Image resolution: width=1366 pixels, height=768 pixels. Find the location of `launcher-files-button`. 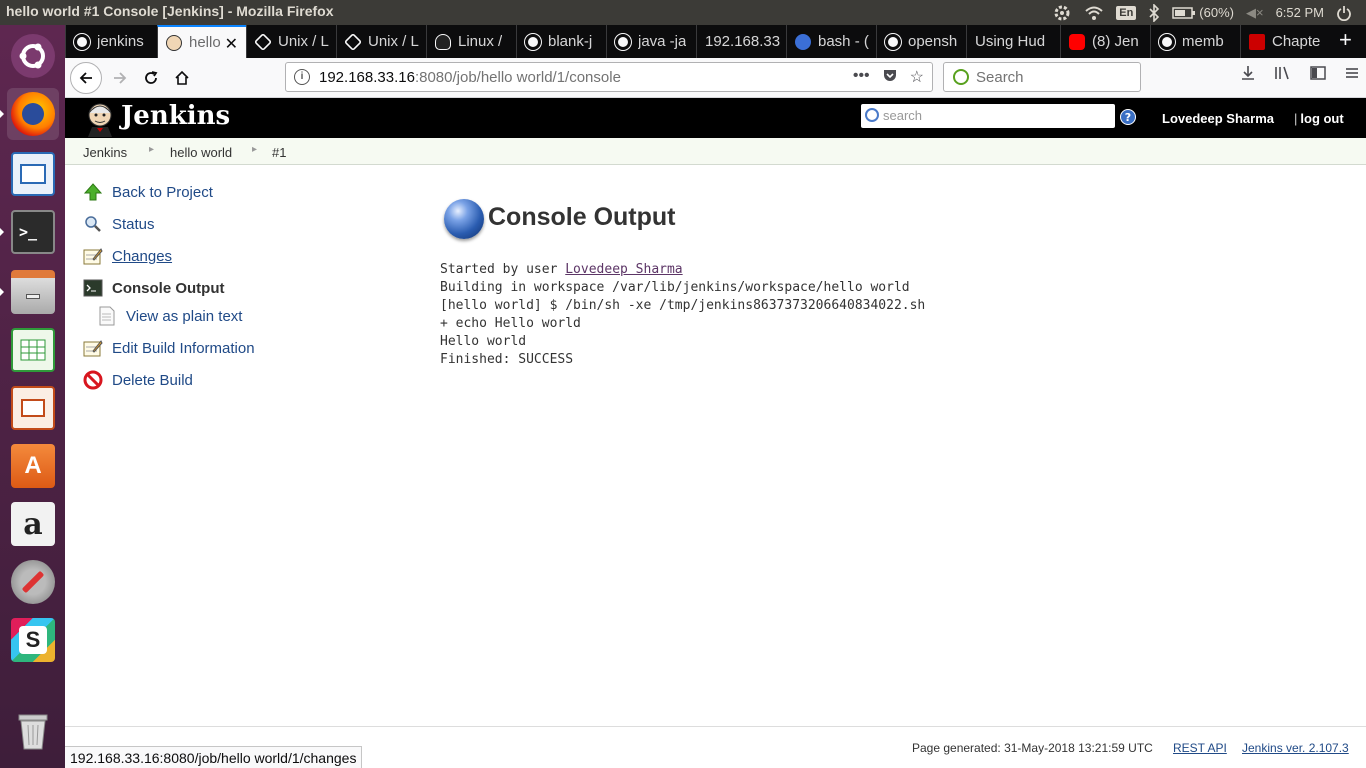

launcher-files-button is located at coordinates (33, 292).